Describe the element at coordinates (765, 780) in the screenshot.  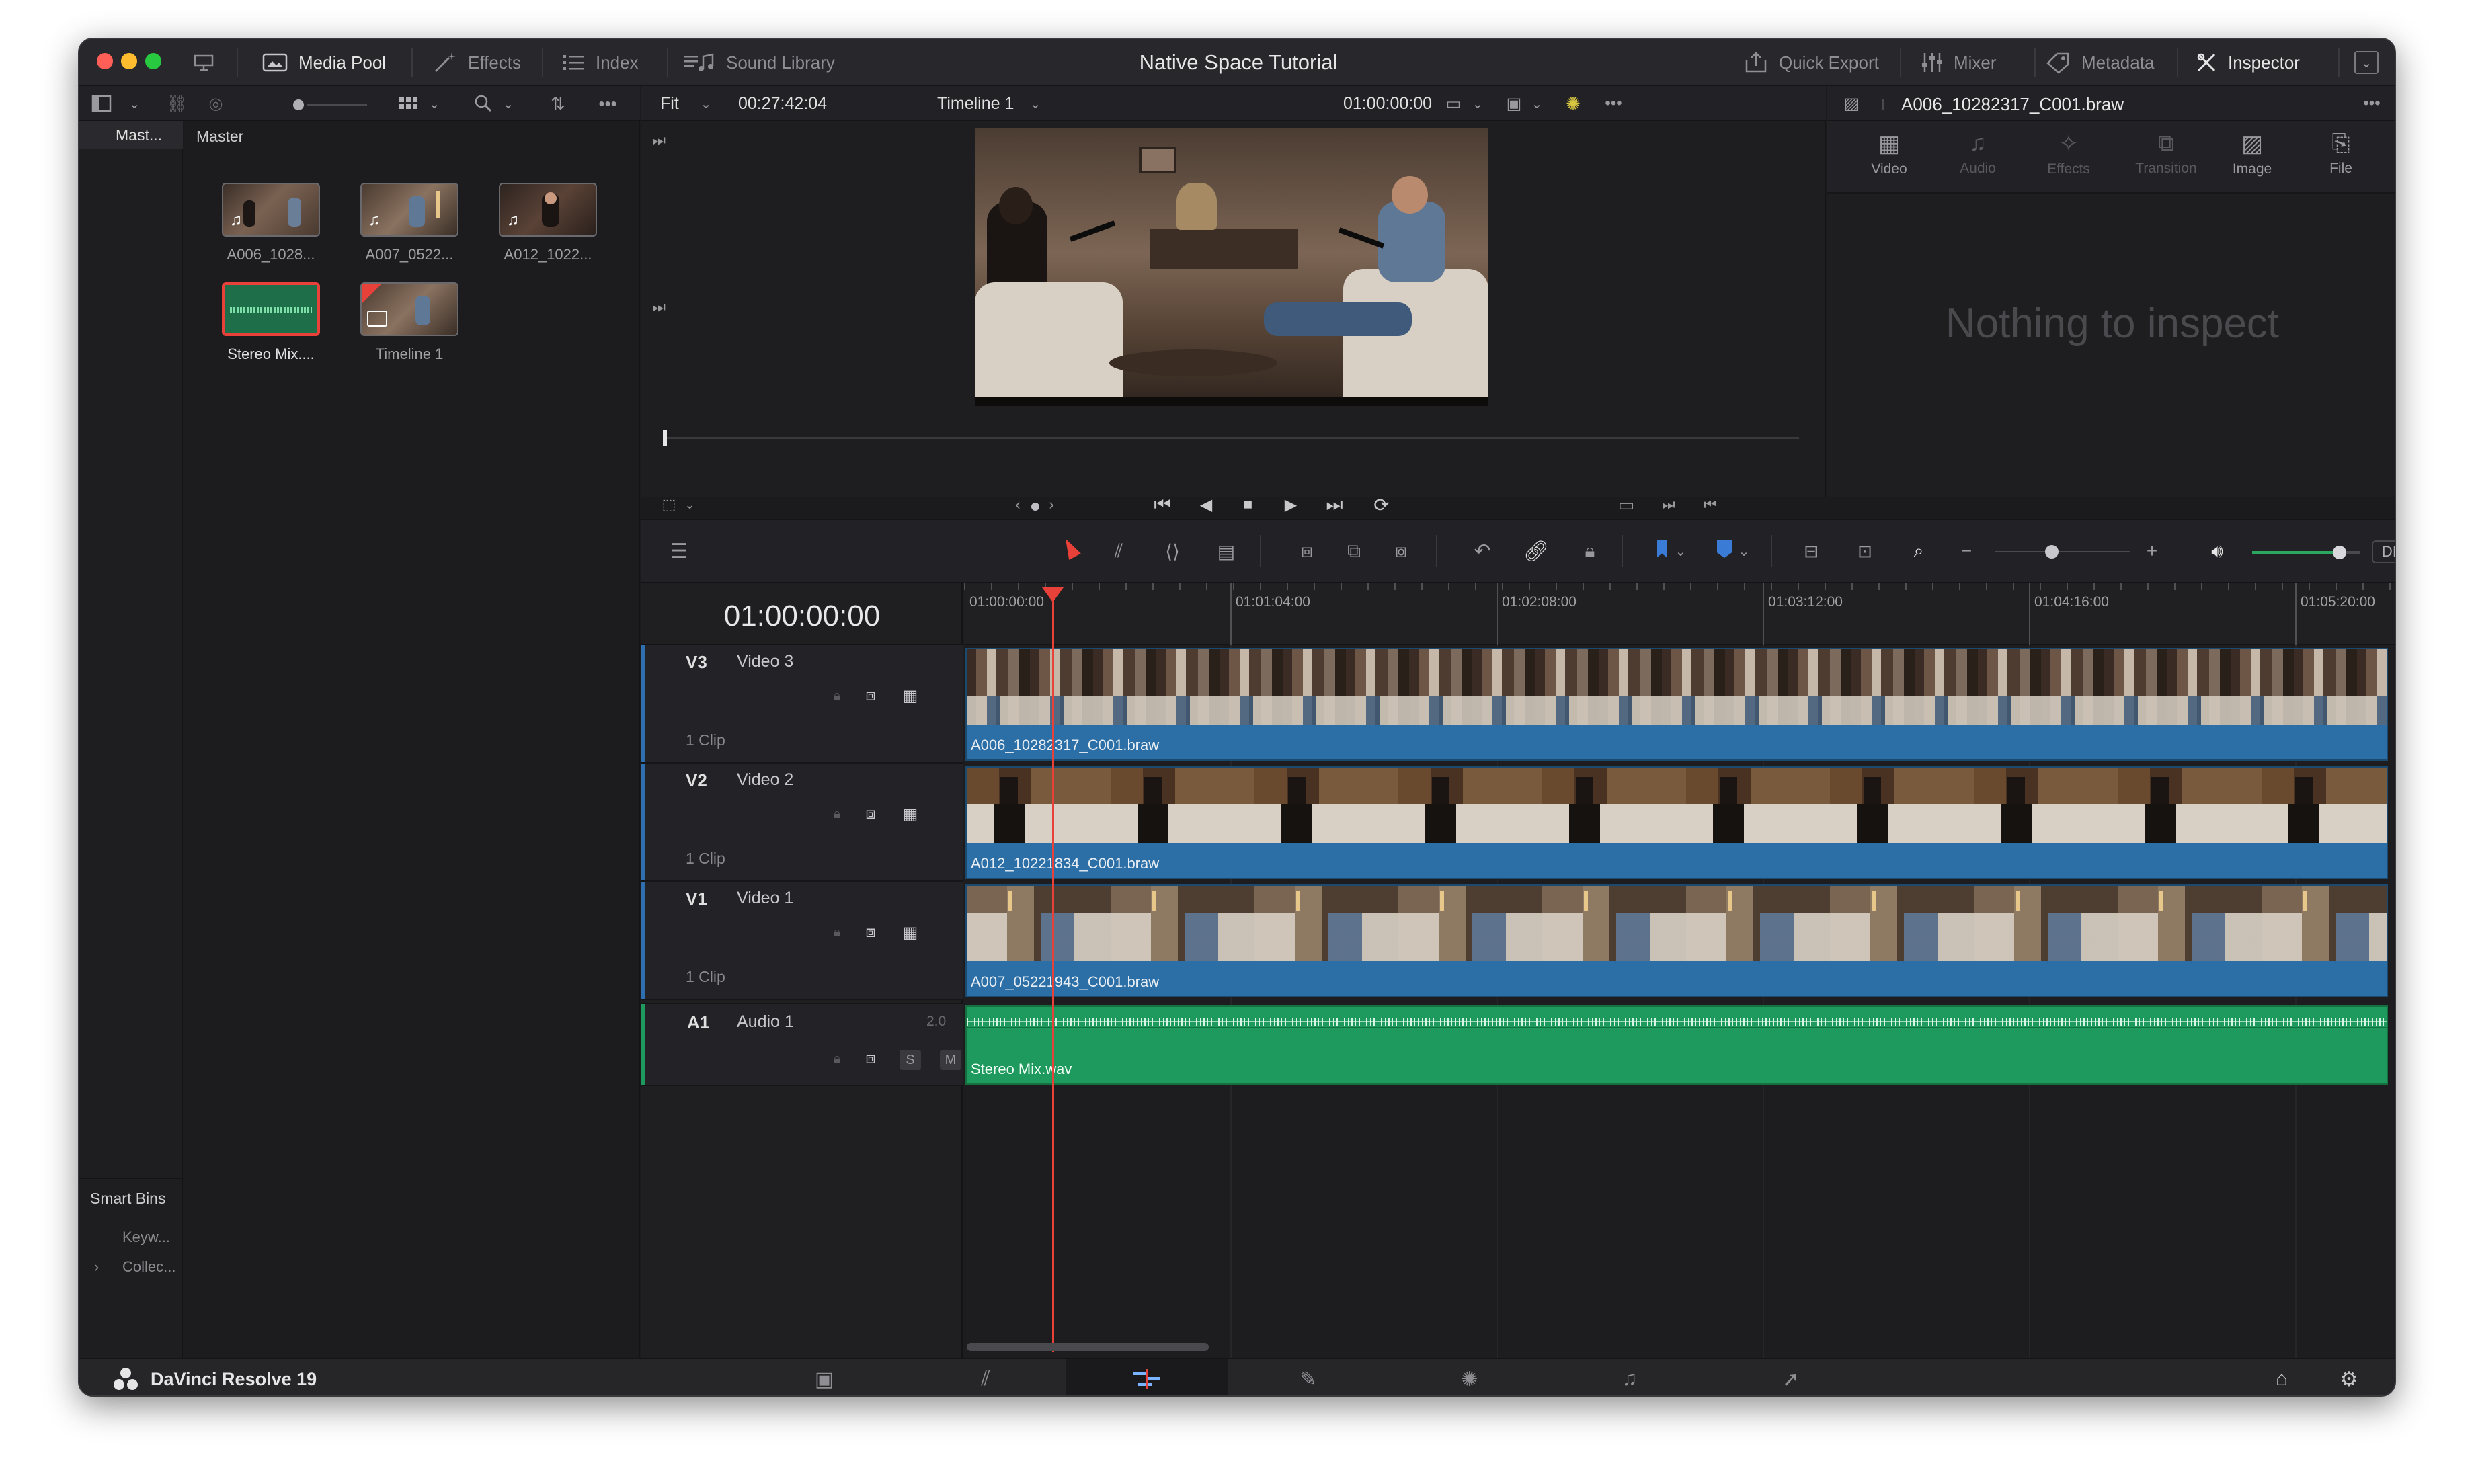
I see `track-name: Video 2` at that location.